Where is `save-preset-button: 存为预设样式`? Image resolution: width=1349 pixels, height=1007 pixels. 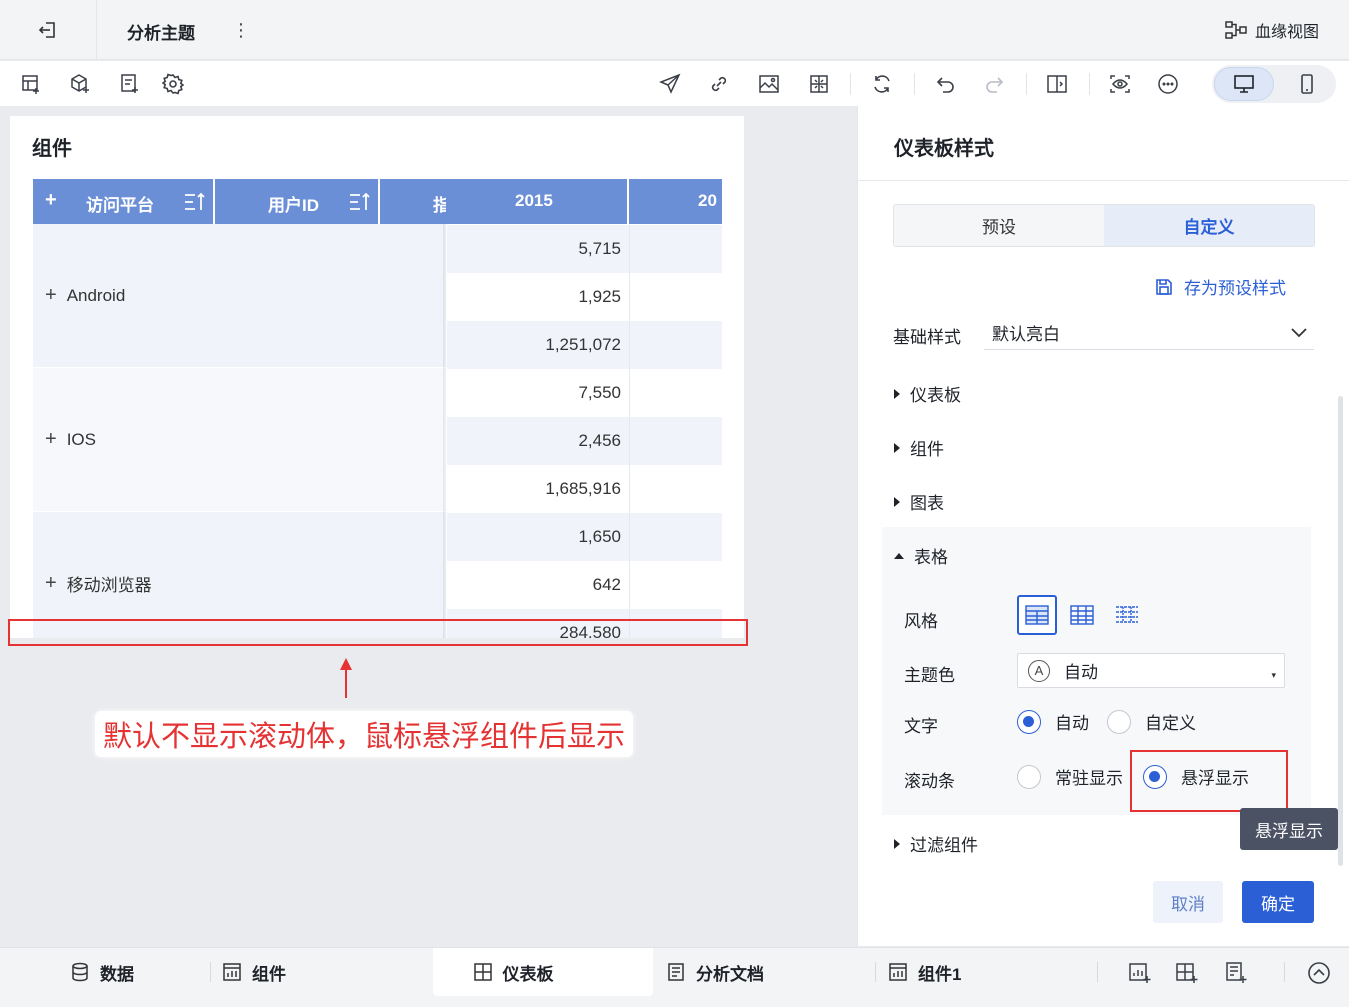 save-preset-button: 存为预设样式 is located at coordinates (1220, 286).